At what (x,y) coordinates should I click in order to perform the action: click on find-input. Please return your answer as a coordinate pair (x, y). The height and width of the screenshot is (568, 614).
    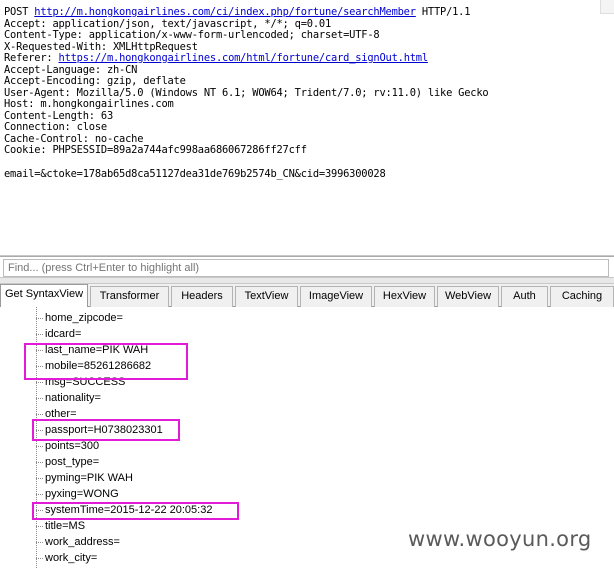
    Looking at the image, I should click on (306, 268).